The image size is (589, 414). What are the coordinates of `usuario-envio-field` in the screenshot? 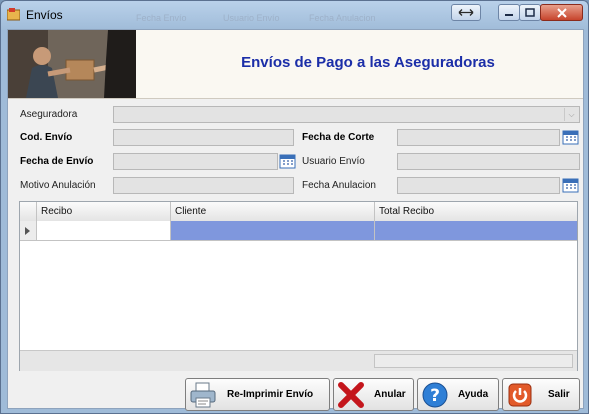 It's located at (488, 161).